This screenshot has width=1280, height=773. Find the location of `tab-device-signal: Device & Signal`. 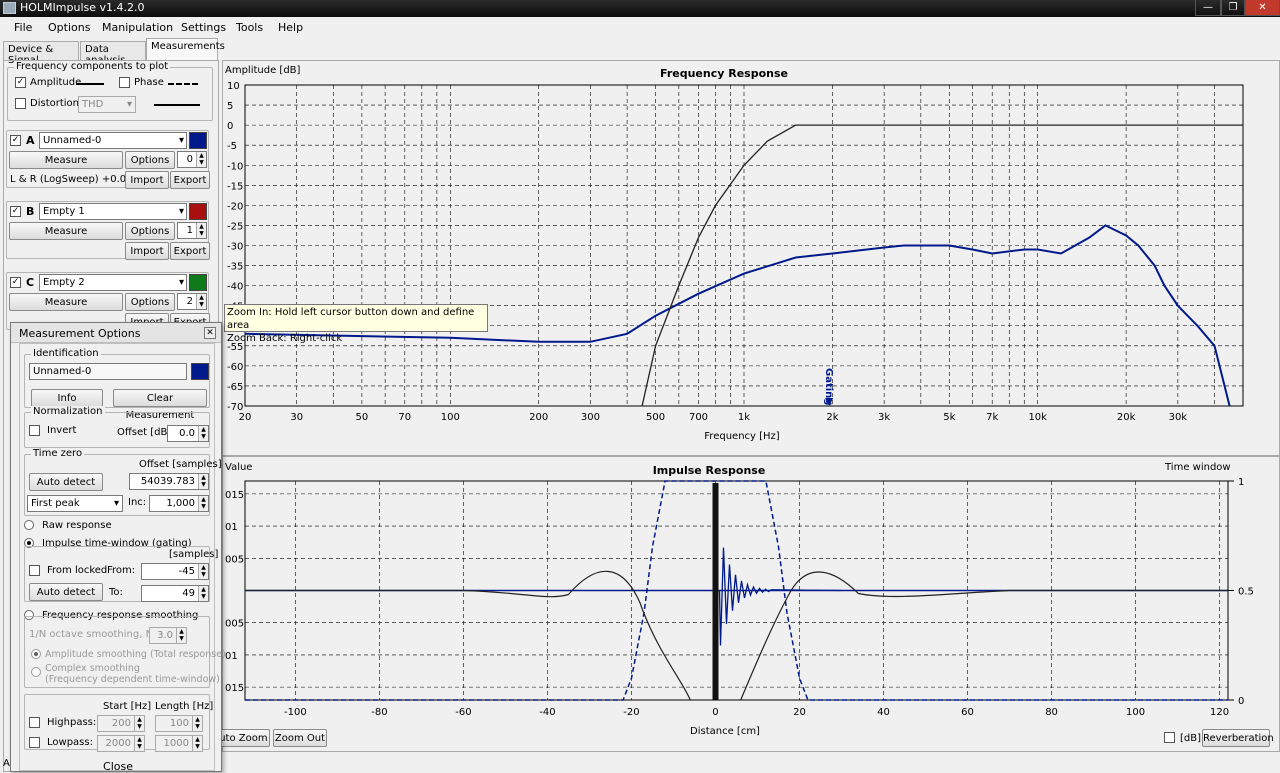

tab-device-signal: Device & Signal is located at coordinates (41, 53).